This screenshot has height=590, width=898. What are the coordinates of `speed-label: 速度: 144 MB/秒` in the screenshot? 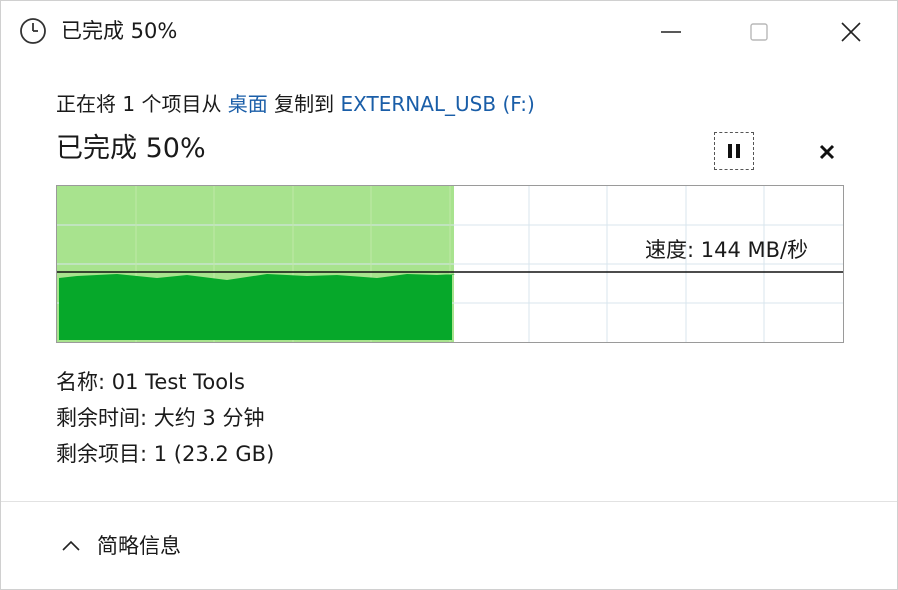 It's located at (727, 250).